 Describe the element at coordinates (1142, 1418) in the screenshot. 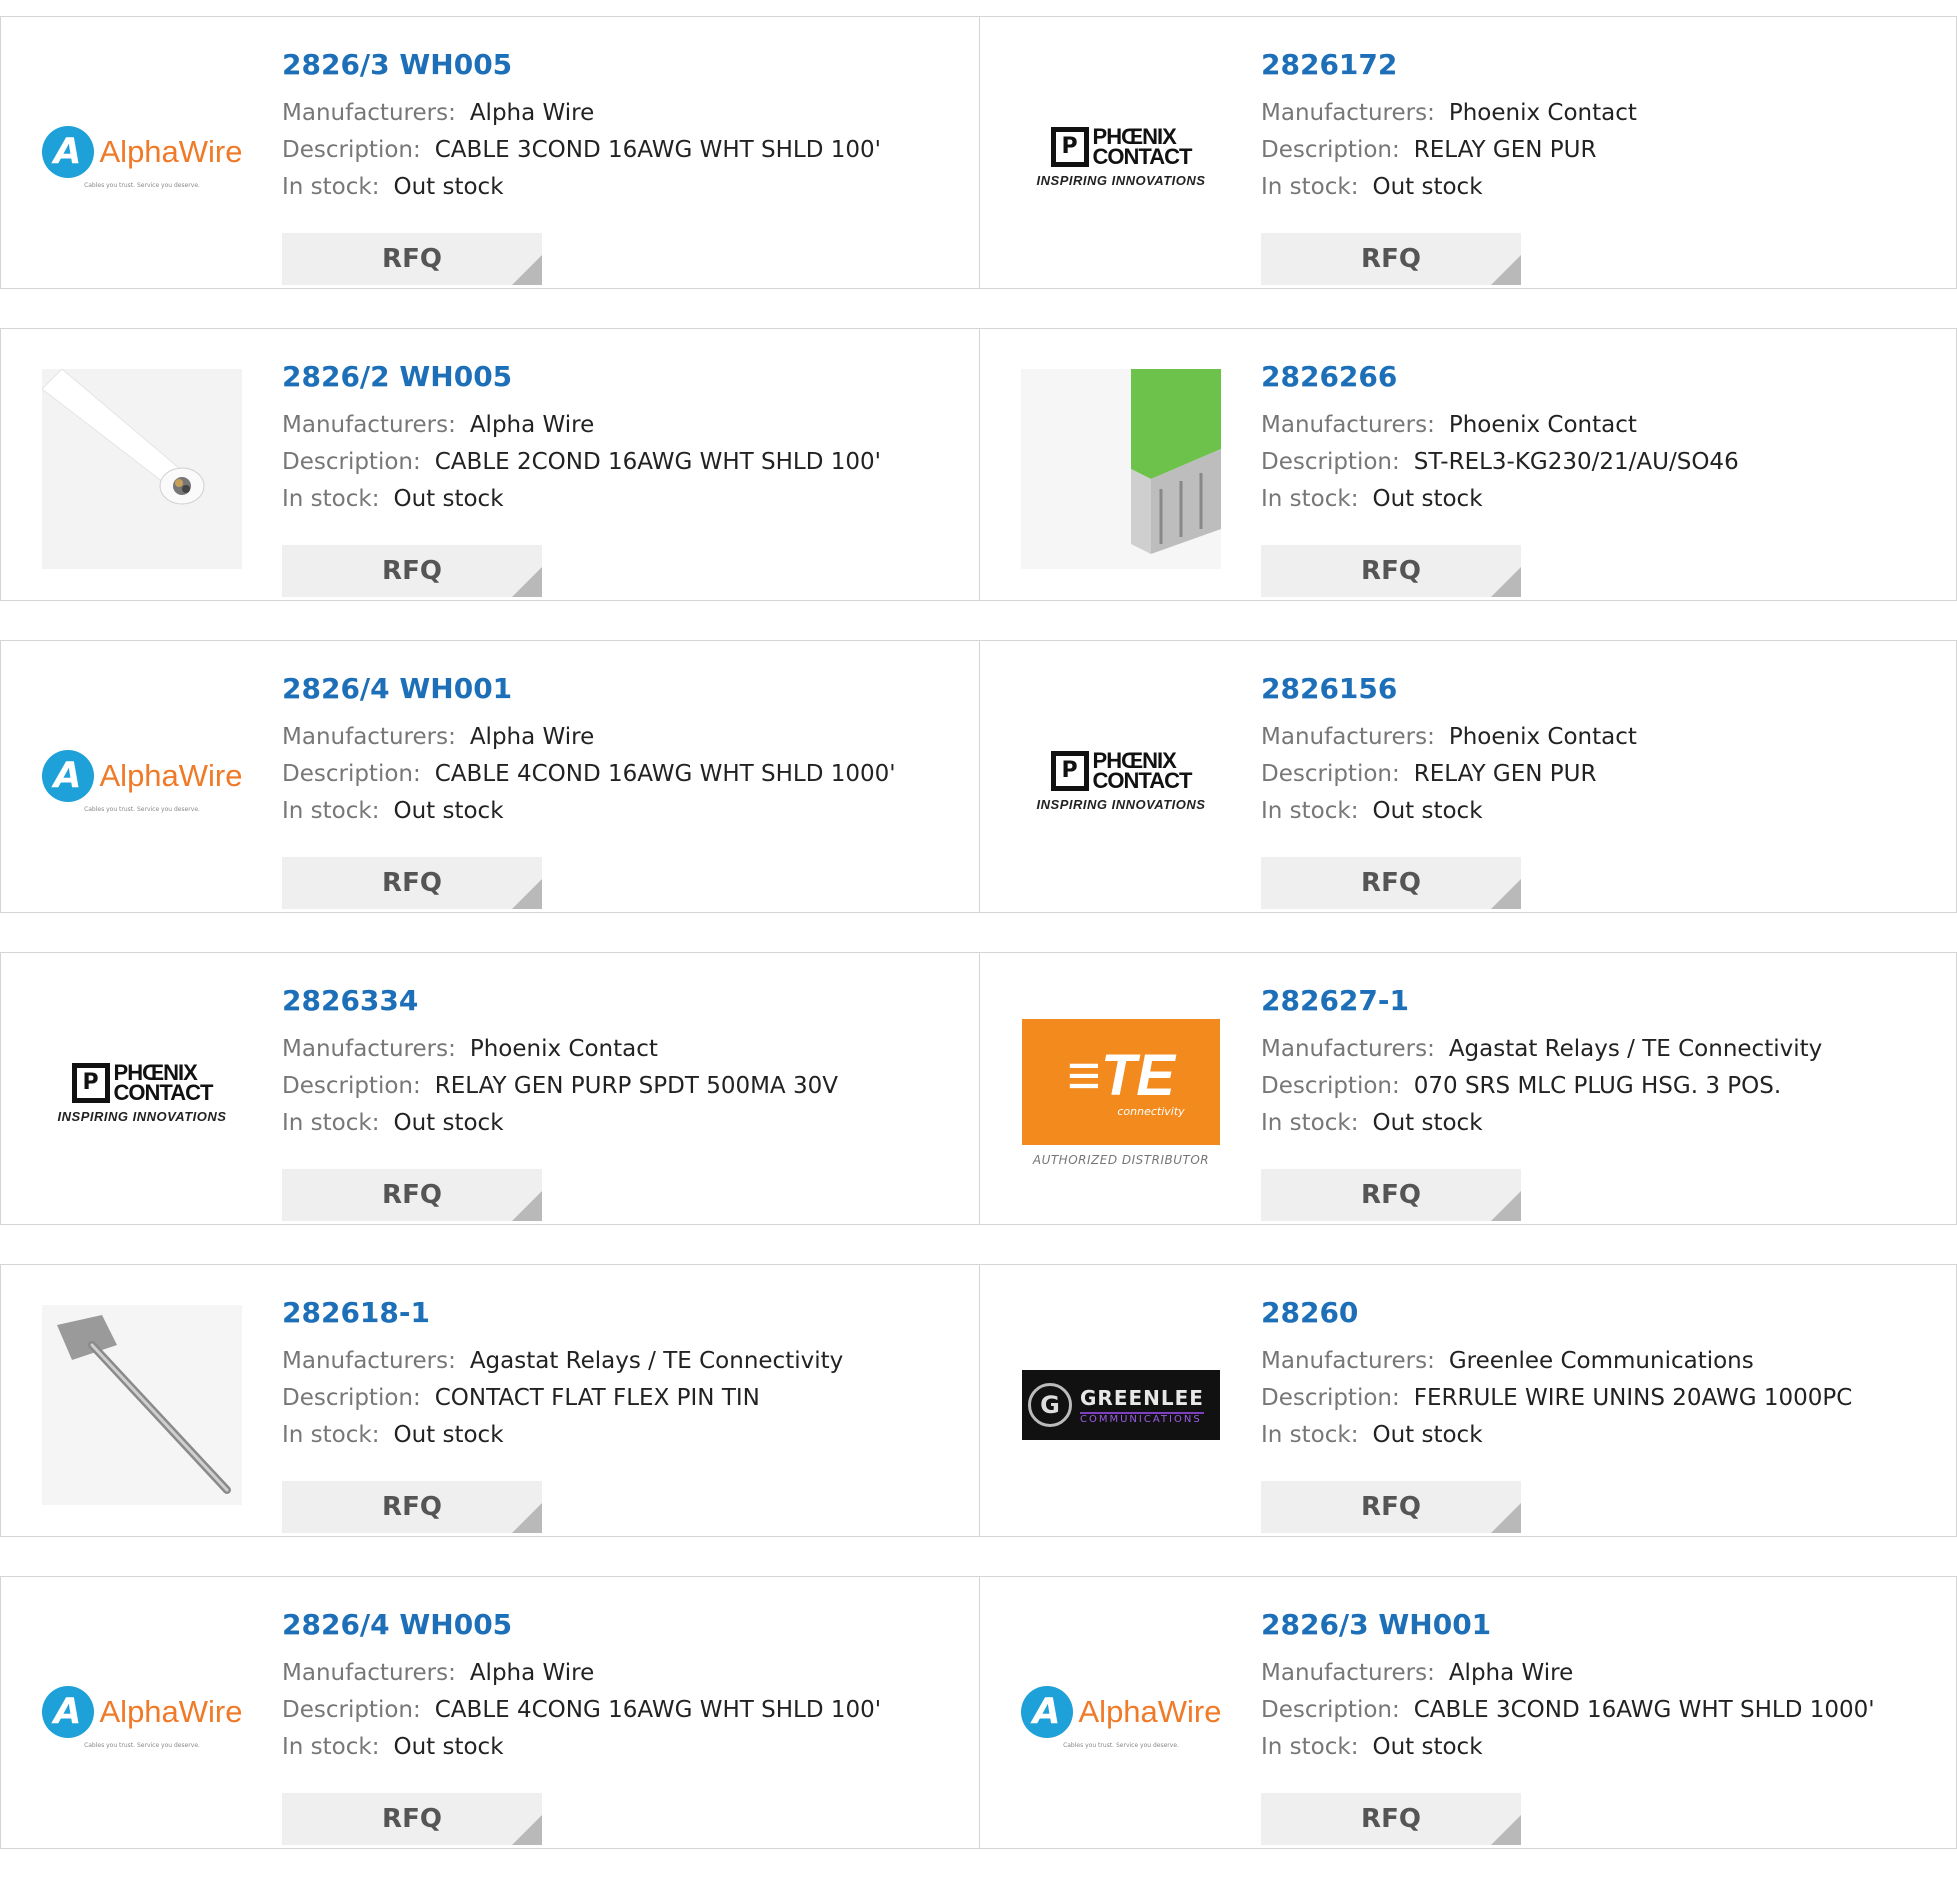

I see `greenlee-sub: COMMUNICATIONS` at that location.